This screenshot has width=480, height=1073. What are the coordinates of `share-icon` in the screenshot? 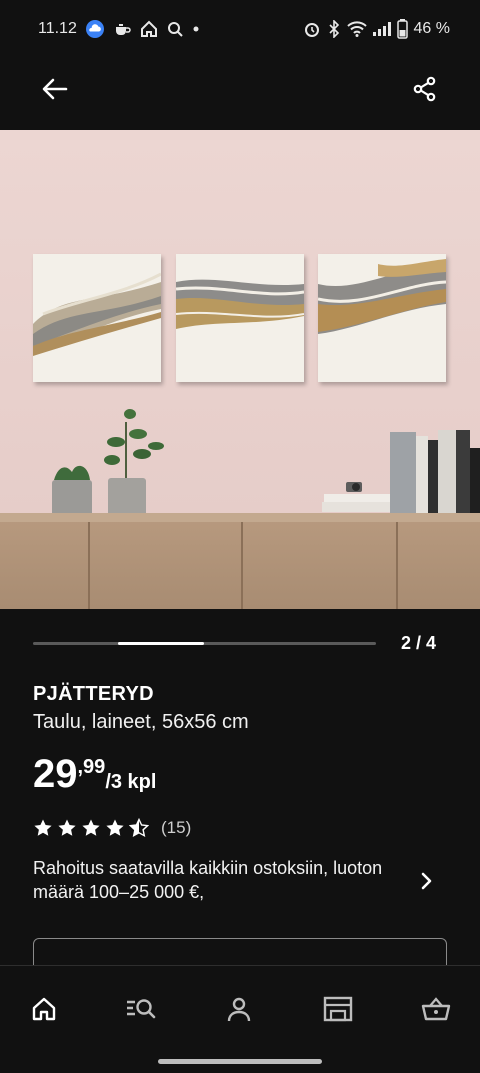 It's located at (424, 89).